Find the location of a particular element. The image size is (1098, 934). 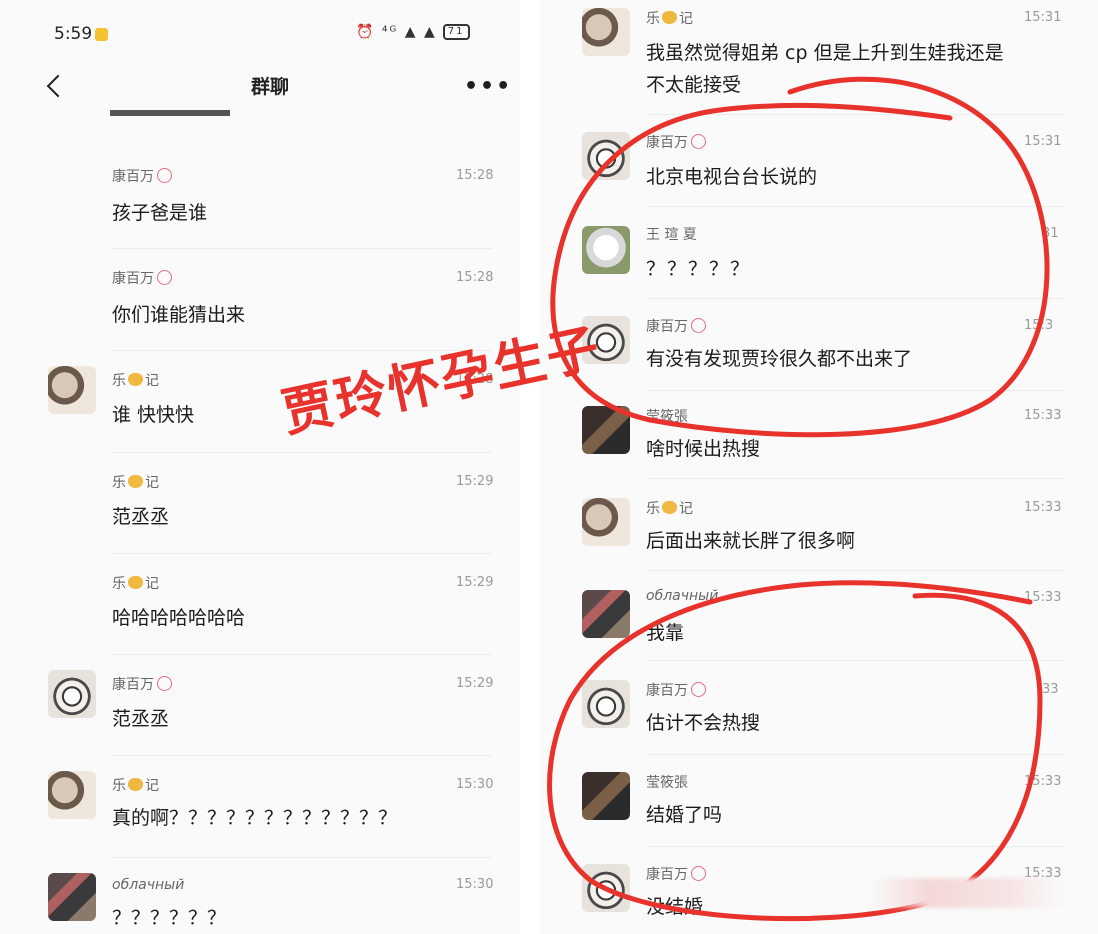

message-text: 哈哈哈哈哈哈哈 is located at coordinates (179, 618).